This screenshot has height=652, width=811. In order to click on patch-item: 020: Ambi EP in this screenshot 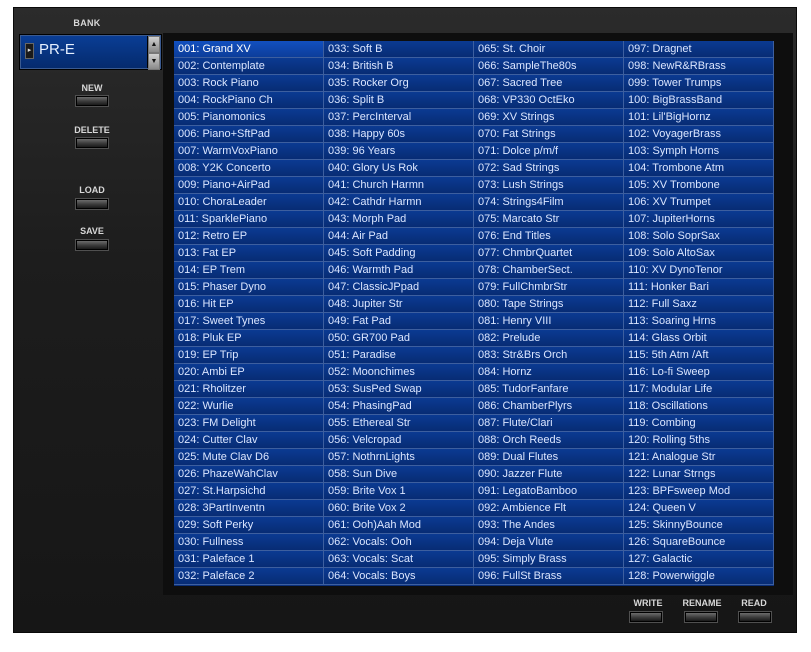, I will do `click(249, 372)`.